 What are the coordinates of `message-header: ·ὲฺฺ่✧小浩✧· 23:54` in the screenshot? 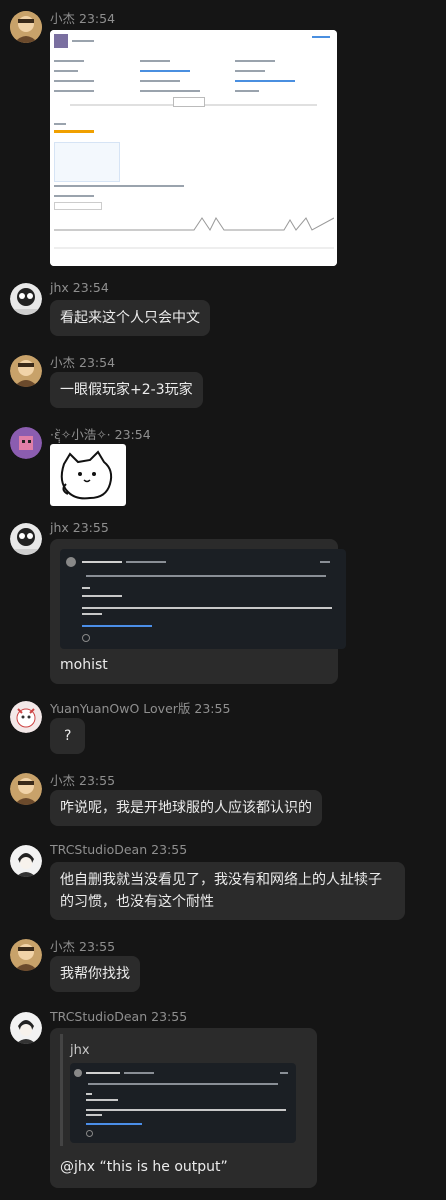 It's located at (100, 434).